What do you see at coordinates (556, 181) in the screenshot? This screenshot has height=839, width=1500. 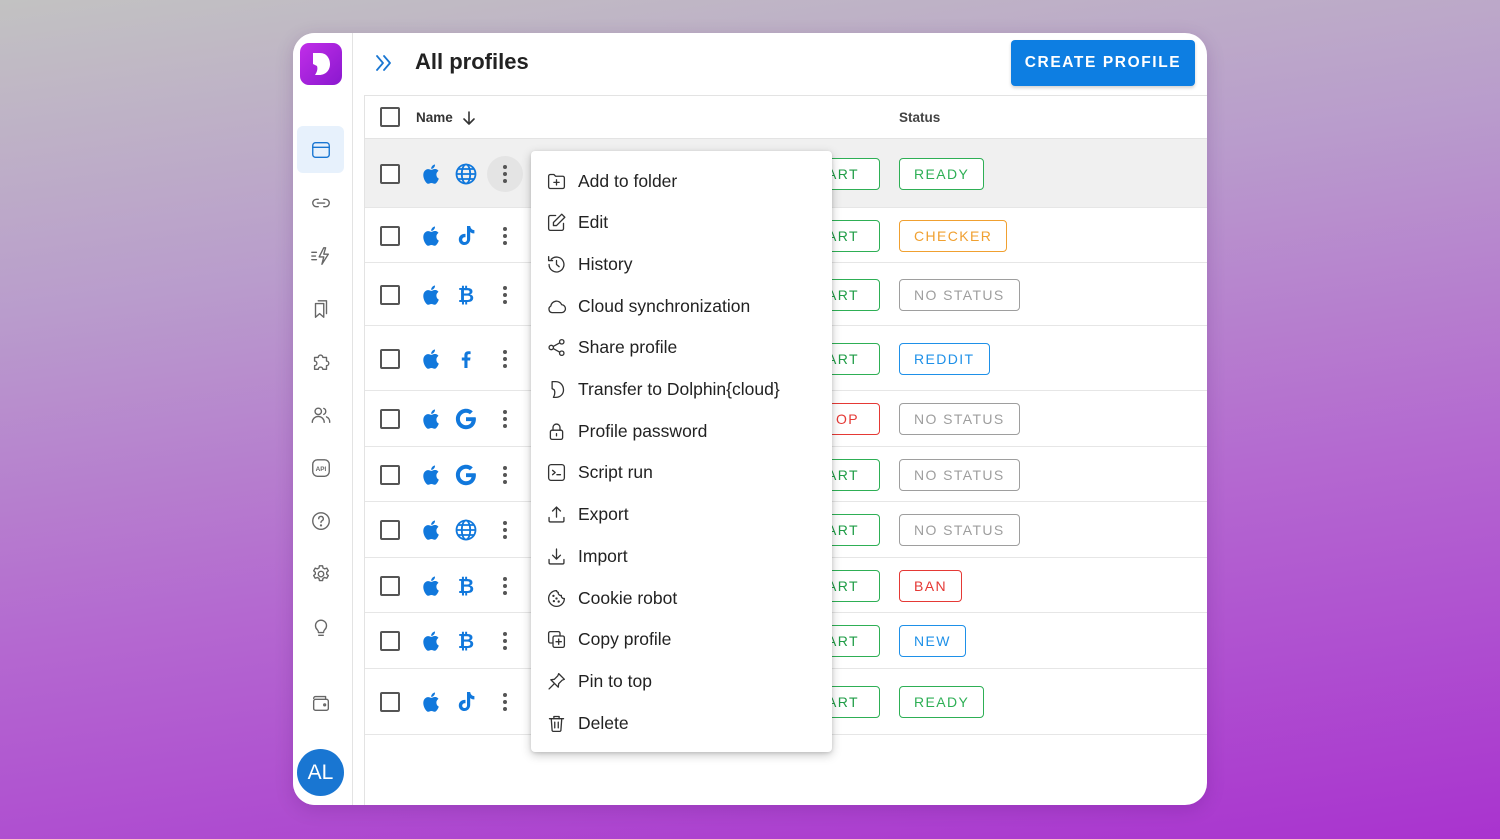 I see `folder-plus-icon` at bounding box center [556, 181].